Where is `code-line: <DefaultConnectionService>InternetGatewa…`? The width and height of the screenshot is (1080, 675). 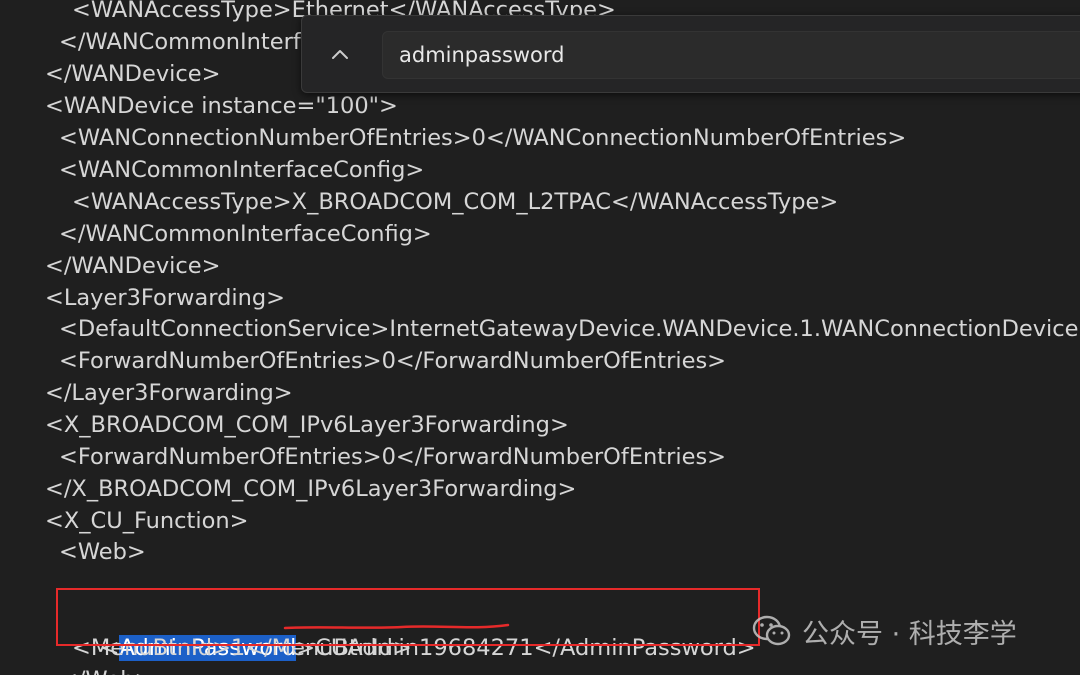
code-line: <DefaultConnectionService>InternetGatewa… is located at coordinates (569, 329).